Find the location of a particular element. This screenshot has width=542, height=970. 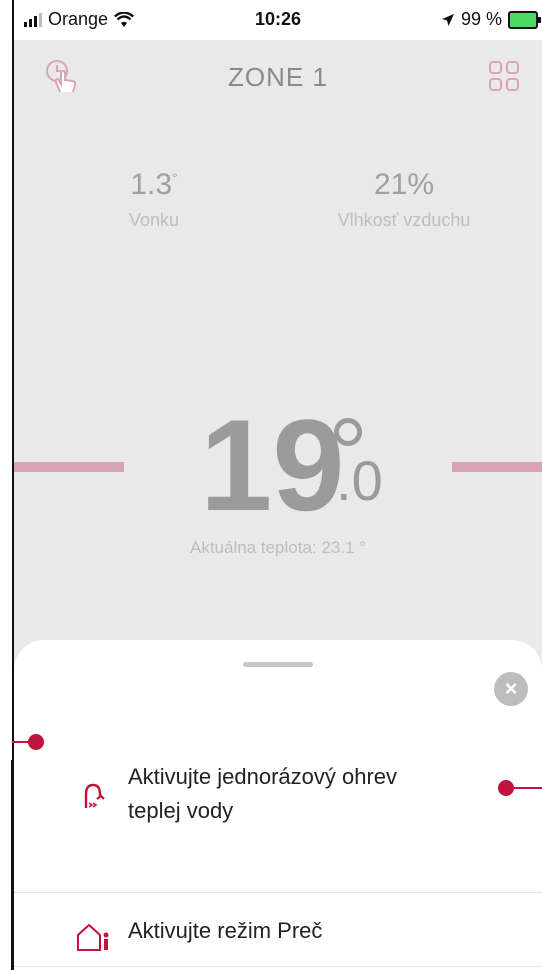

sheet-handle is located at coordinates (278, 664).